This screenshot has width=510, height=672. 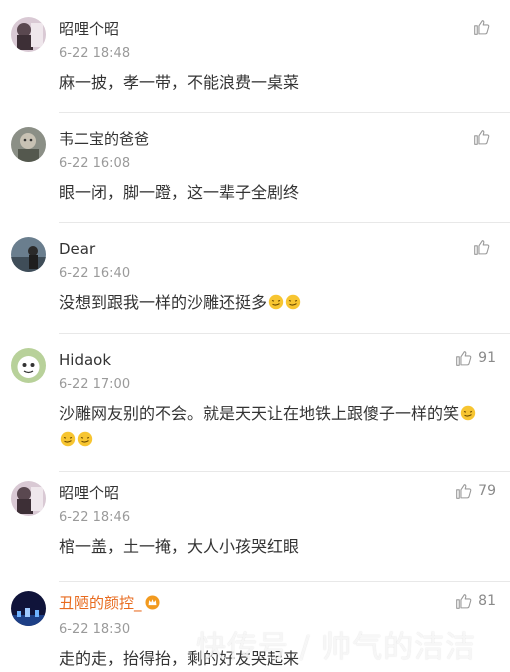 What do you see at coordinates (95, 629) in the screenshot?
I see `comment-time: 6-22 18:30` at bounding box center [95, 629].